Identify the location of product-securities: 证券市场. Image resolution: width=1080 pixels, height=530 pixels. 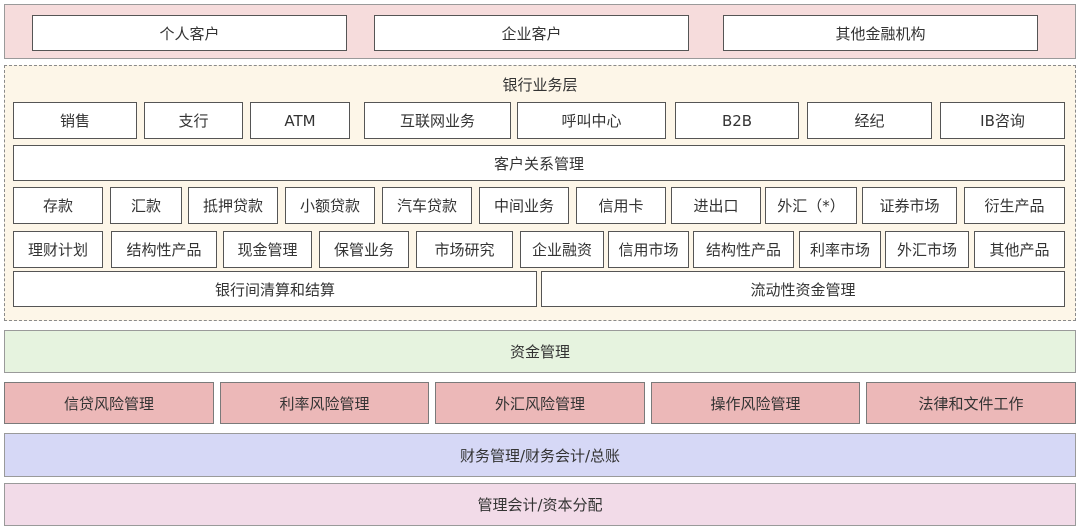
(909, 205).